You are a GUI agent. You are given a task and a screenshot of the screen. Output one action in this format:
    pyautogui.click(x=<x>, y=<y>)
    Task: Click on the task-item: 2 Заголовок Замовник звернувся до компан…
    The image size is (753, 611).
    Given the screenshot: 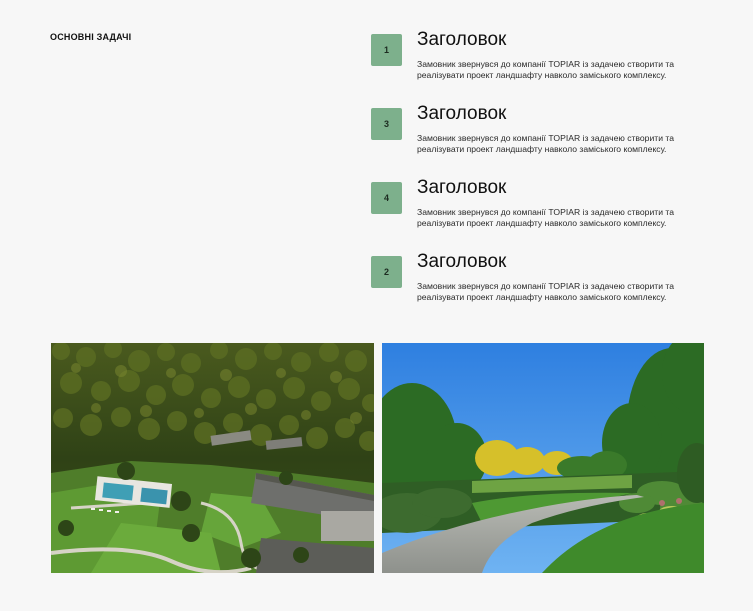 What is the action you would take?
    pyautogui.click(x=536, y=288)
    